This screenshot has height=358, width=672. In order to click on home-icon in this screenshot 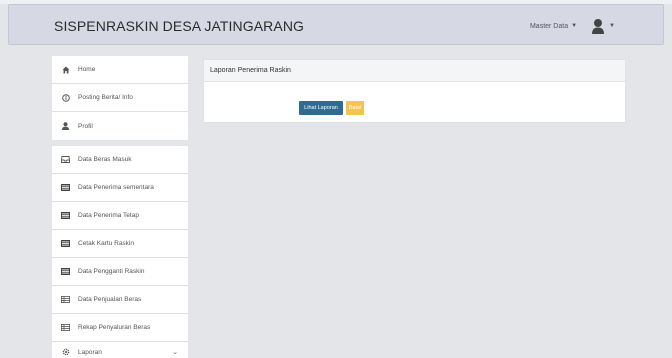, I will do `click(65, 69)`.